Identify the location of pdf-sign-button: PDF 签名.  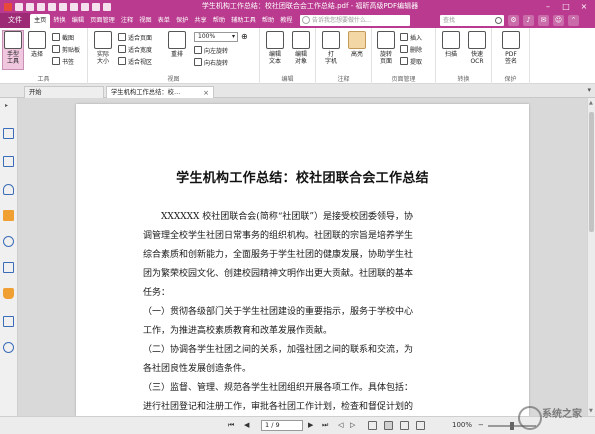
(511, 48).